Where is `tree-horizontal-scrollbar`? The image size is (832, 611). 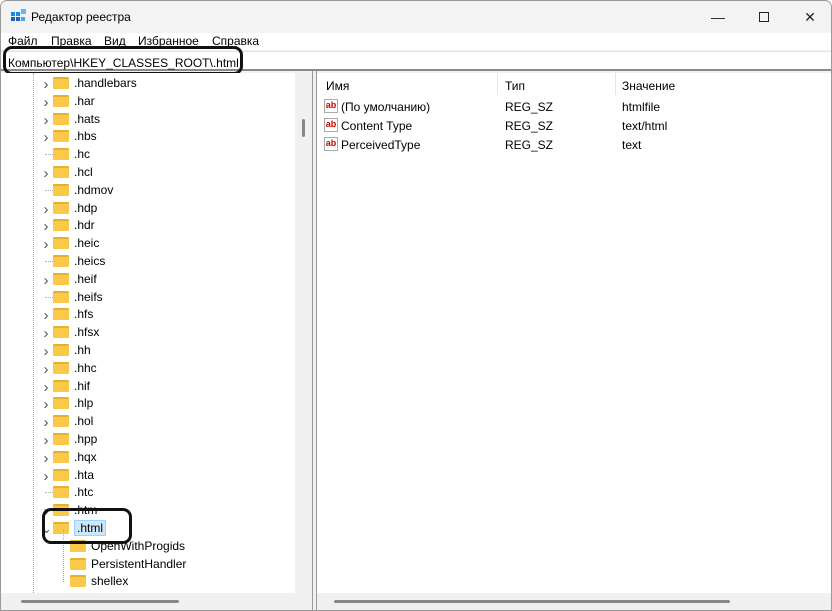 tree-horizontal-scrollbar is located at coordinates (156, 601).